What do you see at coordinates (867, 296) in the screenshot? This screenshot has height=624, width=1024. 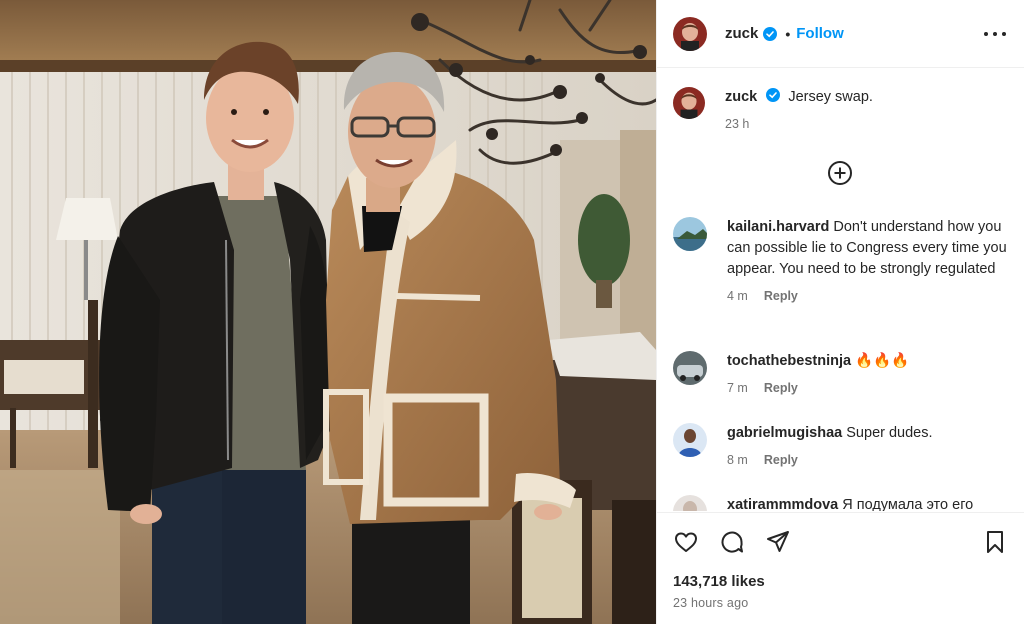 I see `comment-meta: 4 m Reply` at bounding box center [867, 296].